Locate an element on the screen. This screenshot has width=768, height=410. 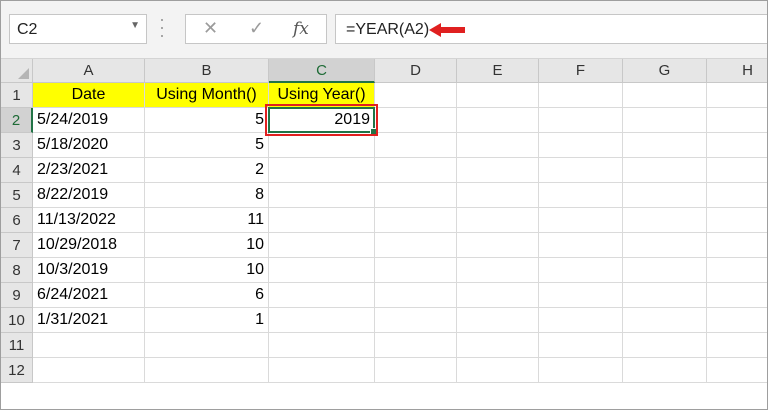
column-header-h: H is located at coordinates (737, 71).